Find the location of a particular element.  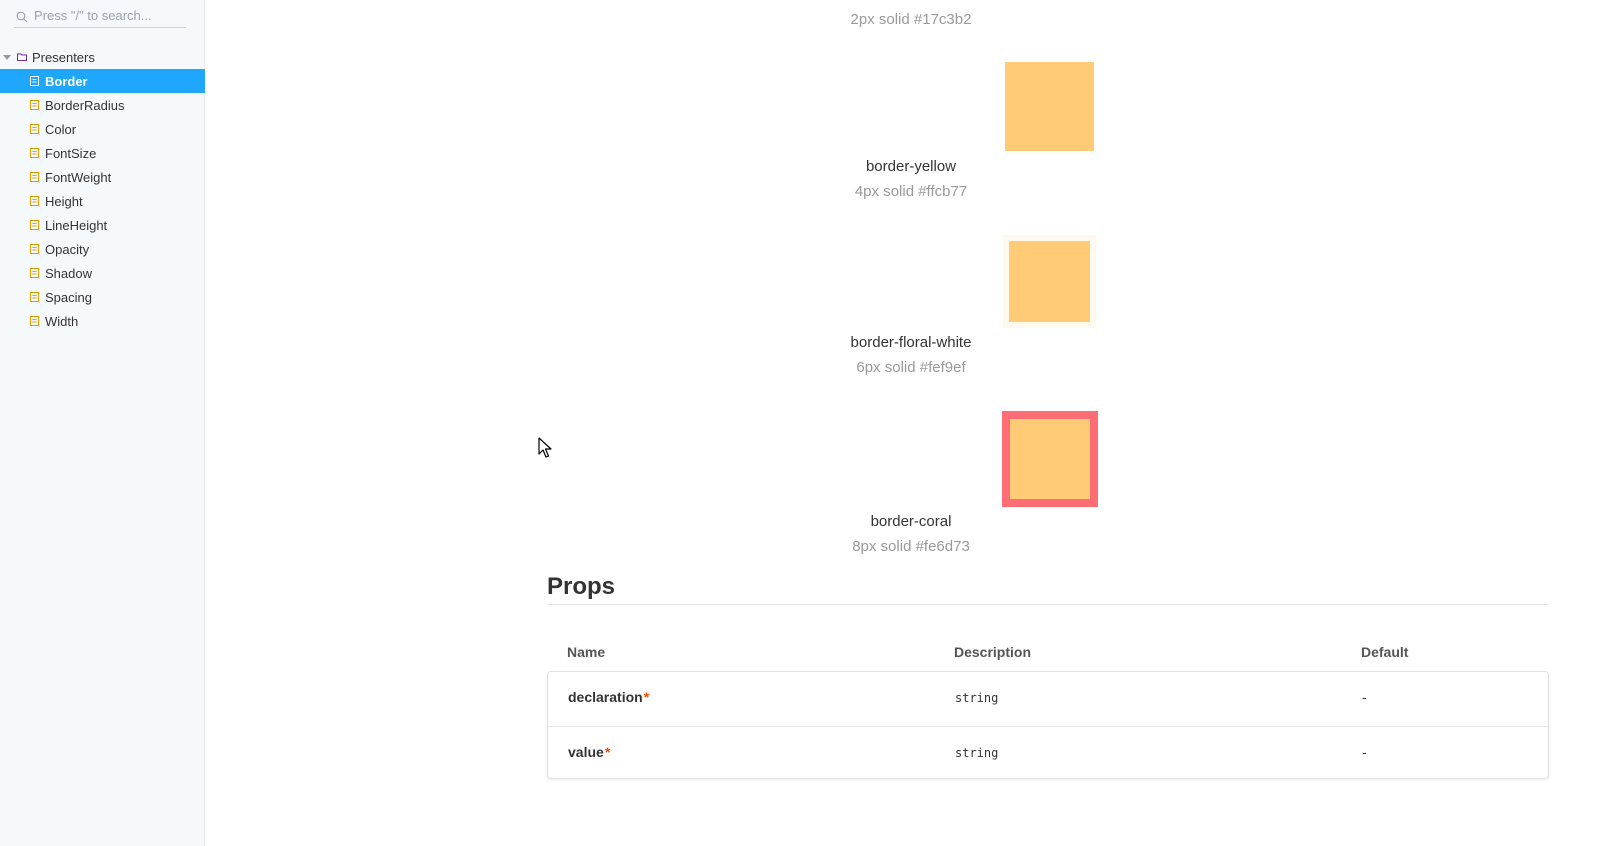

divider is located at coordinates (1048, 604).